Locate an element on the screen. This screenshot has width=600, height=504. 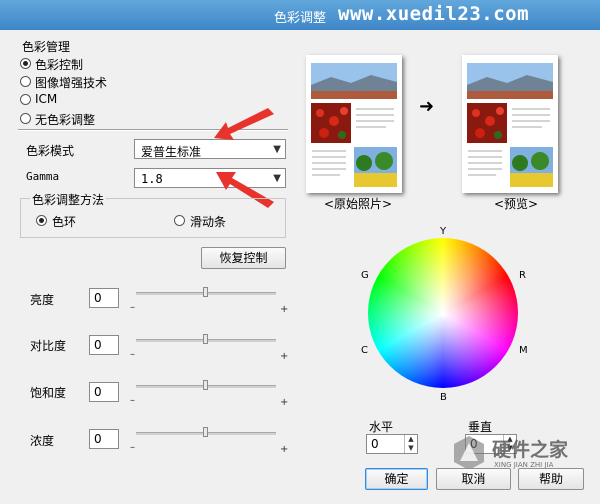
horizontal-value: 0 is located at coordinates (375, 444).